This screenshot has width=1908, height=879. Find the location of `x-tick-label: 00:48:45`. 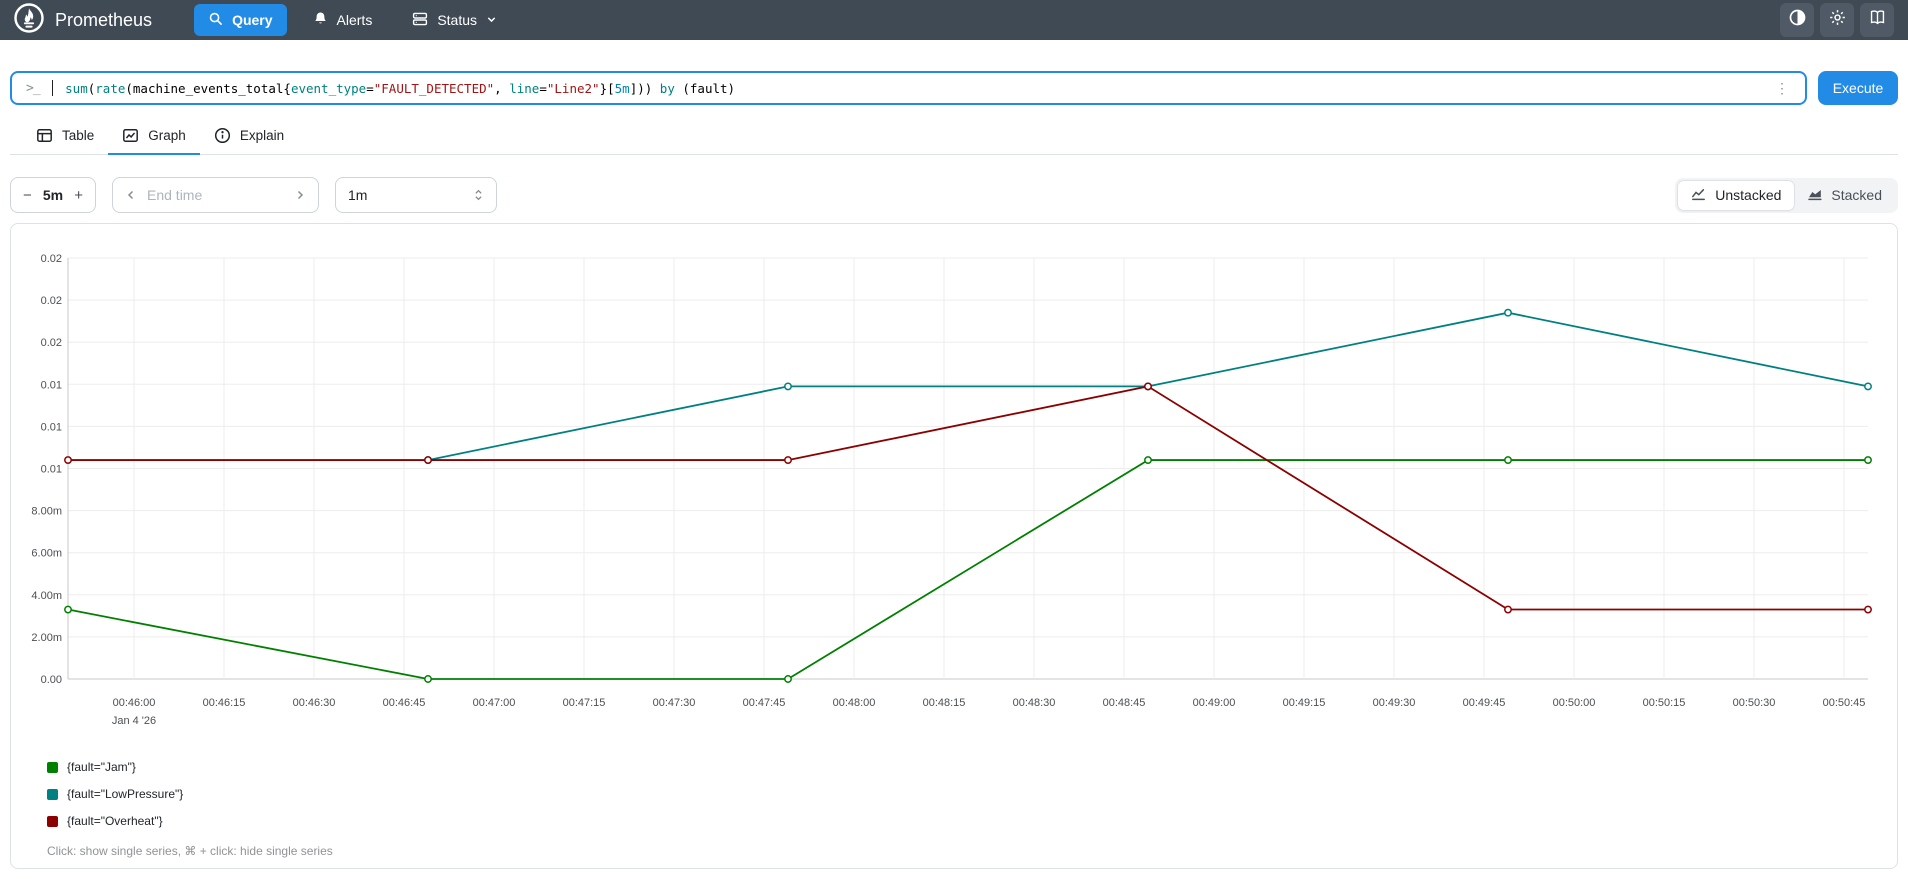

x-tick-label: 00:48:45 is located at coordinates (1124, 703).